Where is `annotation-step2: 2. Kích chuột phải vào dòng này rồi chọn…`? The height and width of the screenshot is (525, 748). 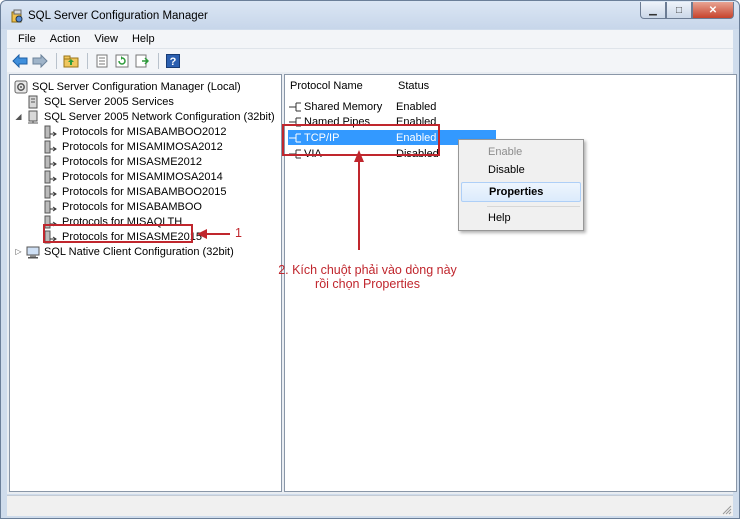
annotation-step2: 2. Kích chuột phải vào dòng này rồi chọn… is located at coordinates (367, 277).